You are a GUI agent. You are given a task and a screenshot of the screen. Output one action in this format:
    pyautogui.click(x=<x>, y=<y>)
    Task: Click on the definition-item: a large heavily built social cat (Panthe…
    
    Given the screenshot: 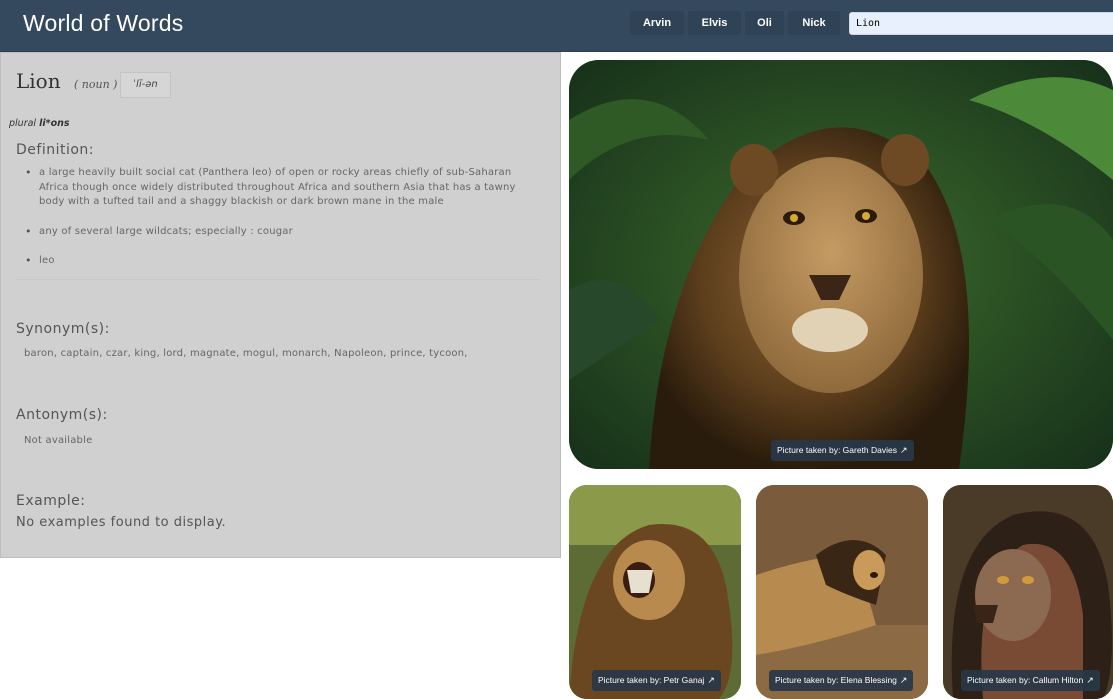 What is the action you would take?
    pyautogui.click(x=283, y=188)
    